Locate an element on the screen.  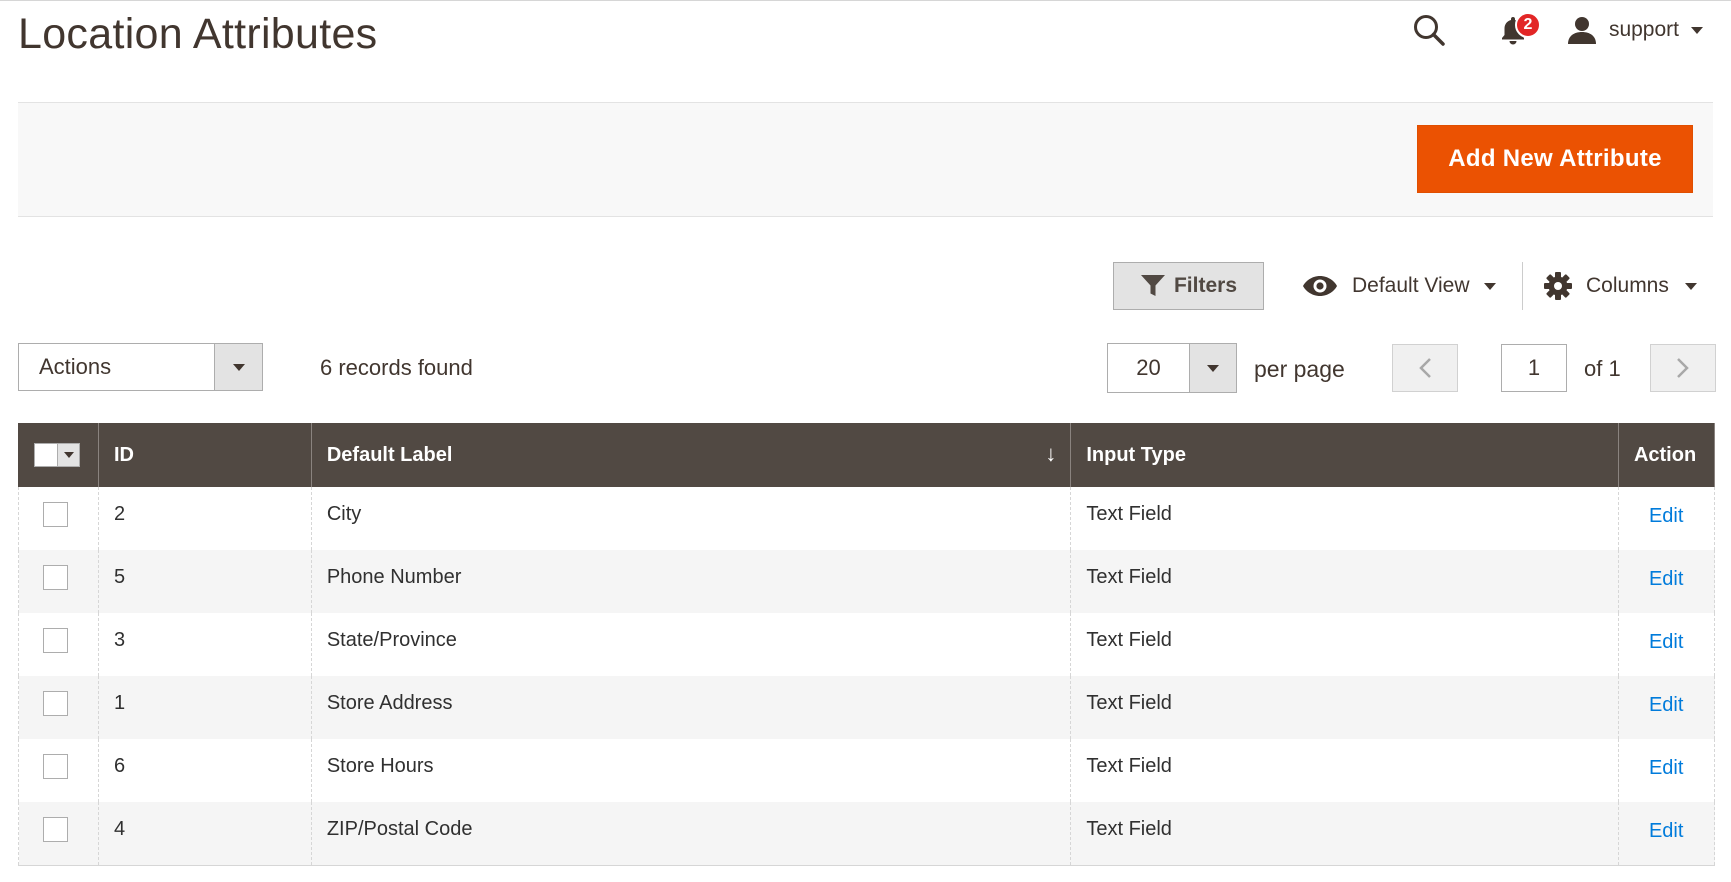
next-page-button is located at coordinates (1683, 368).